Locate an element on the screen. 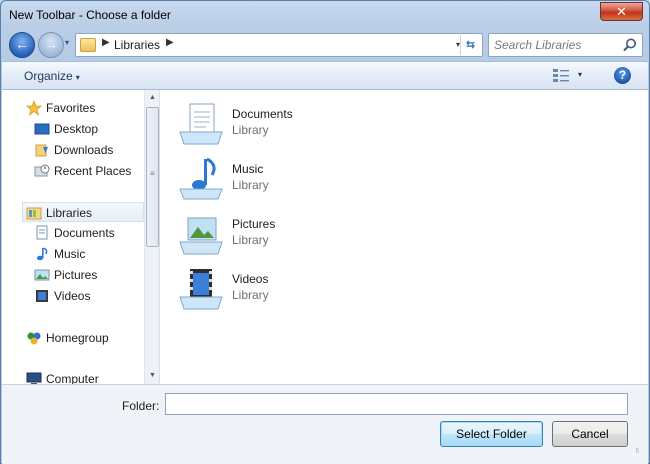 Image resolution: width=650 pixels, height=464 pixels. documents-icon is located at coordinates (42, 232).